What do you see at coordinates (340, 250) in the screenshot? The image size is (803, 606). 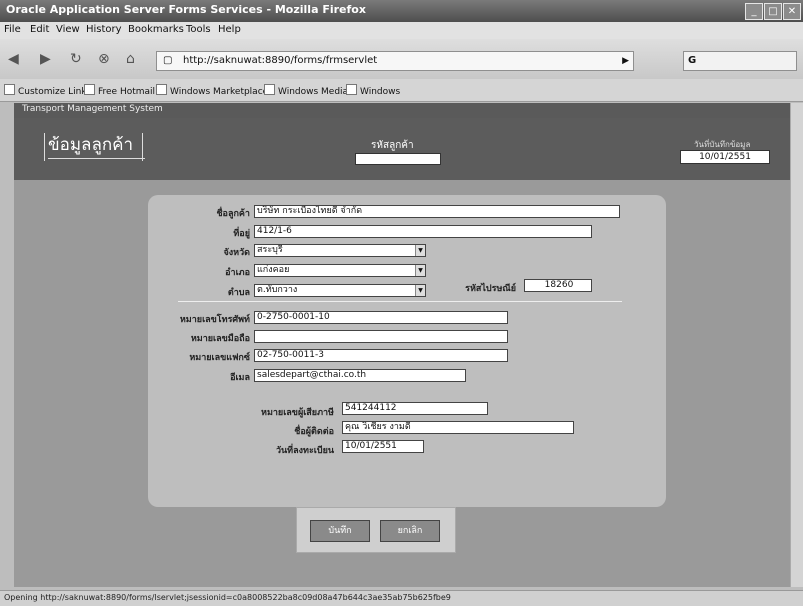 I see `province-select: สระบุรี ▼` at bounding box center [340, 250].